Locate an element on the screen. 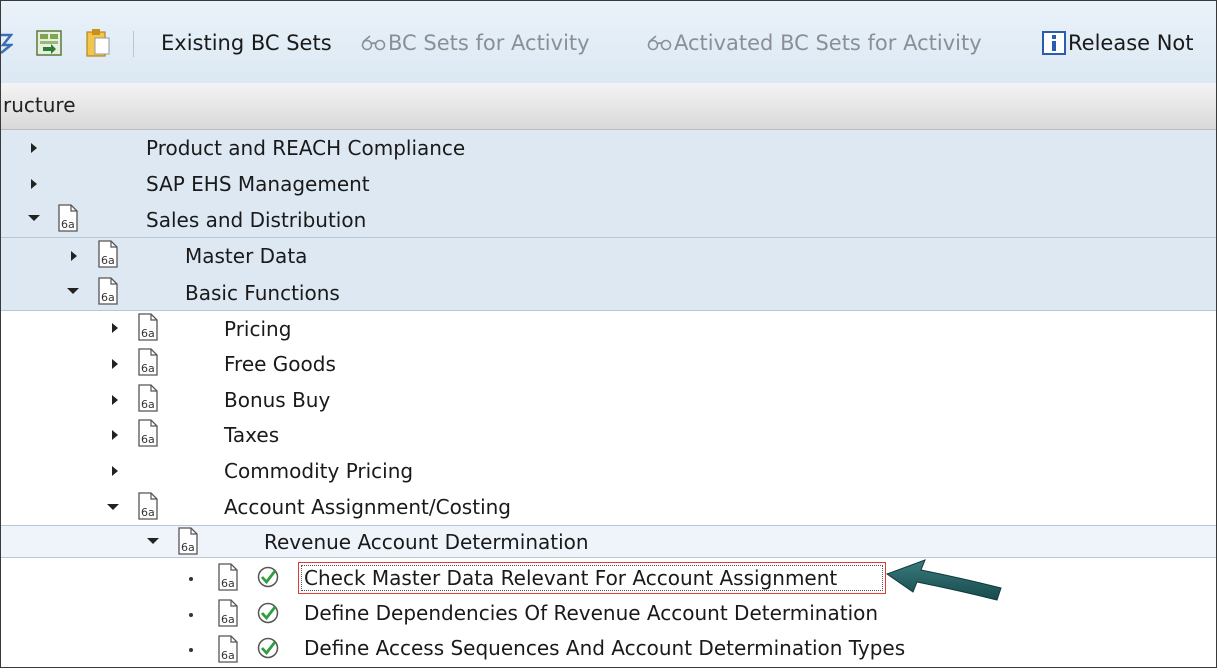 The width and height of the screenshot is (1217, 668). tree-node-label: Commodity Pricing is located at coordinates (319, 471).